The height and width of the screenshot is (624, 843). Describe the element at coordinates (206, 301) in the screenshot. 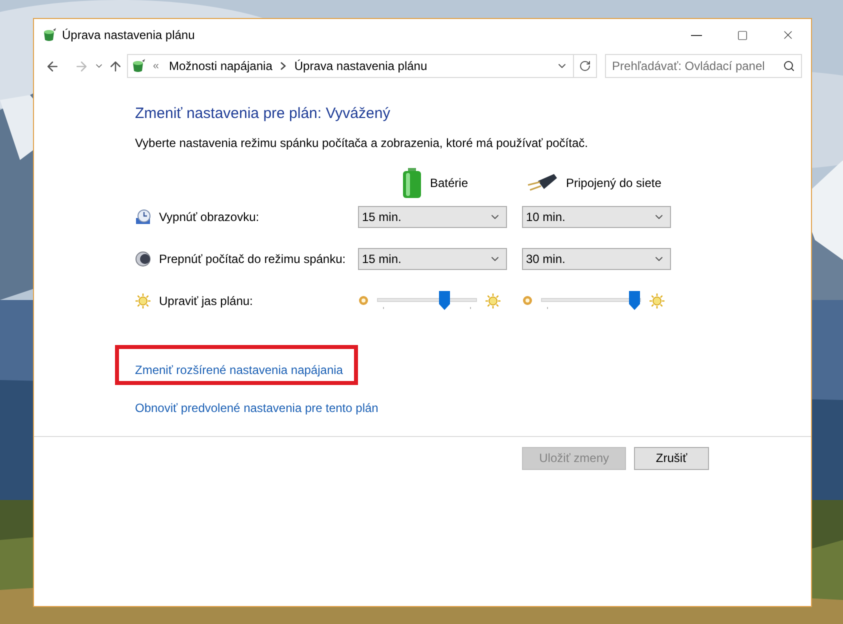

I see `setting-label: Upraviť jas plánu:` at that location.